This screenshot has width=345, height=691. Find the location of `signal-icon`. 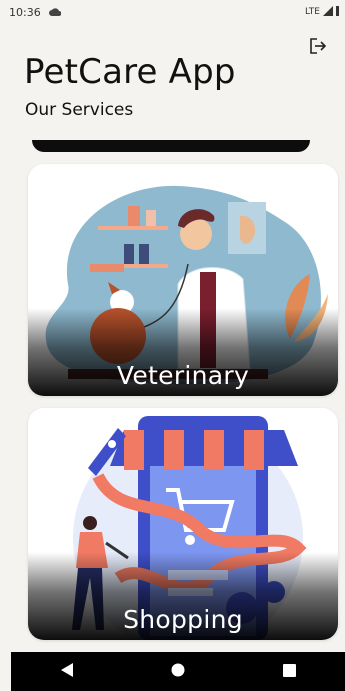

signal-icon is located at coordinates (328, 12).